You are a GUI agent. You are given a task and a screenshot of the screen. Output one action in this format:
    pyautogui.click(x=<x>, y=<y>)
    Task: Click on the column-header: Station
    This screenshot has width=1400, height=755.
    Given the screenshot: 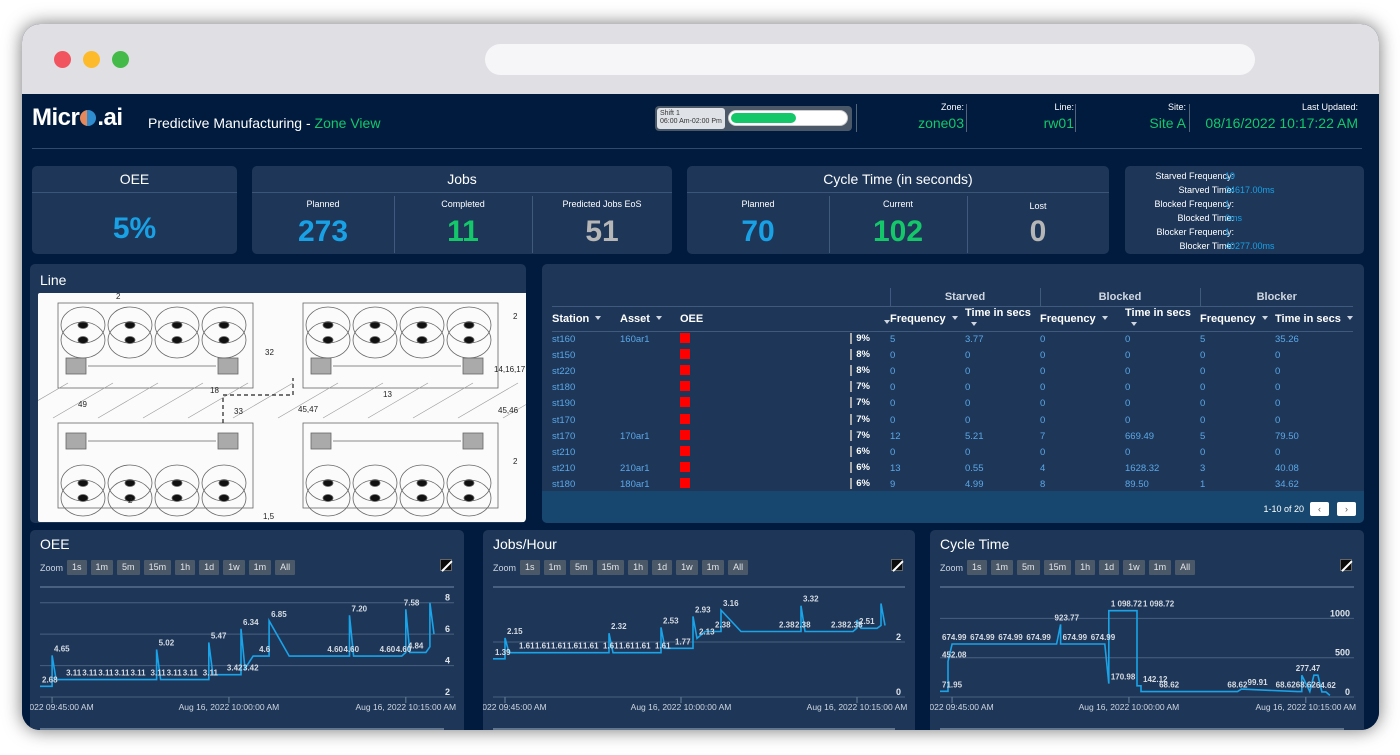 What is the action you would take?
    pyautogui.click(x=586, y=319)
    